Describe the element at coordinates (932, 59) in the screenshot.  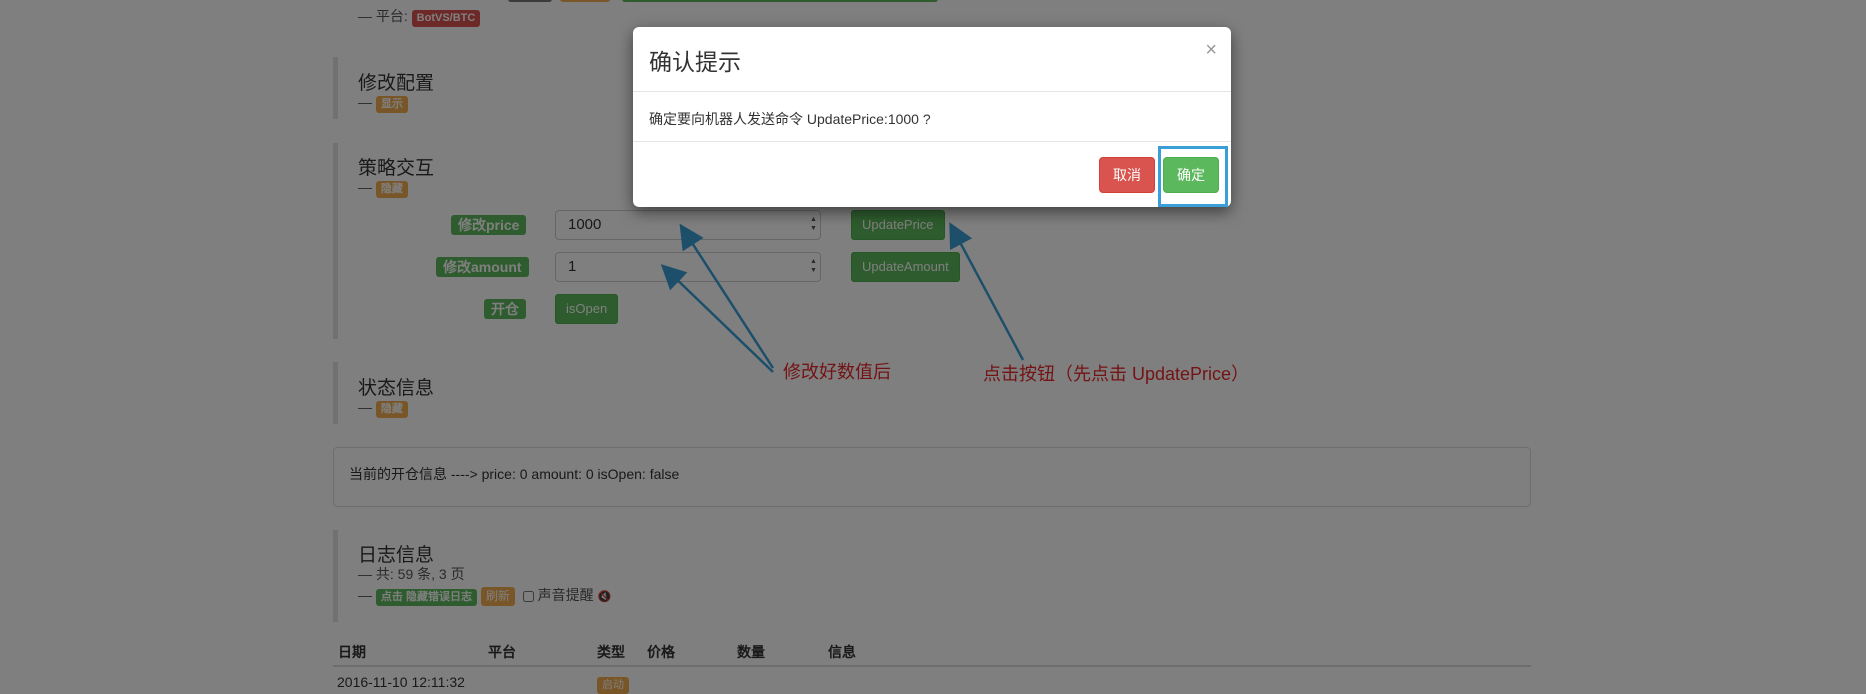
I see `dialog-header: 确认提示 ×` at that location.